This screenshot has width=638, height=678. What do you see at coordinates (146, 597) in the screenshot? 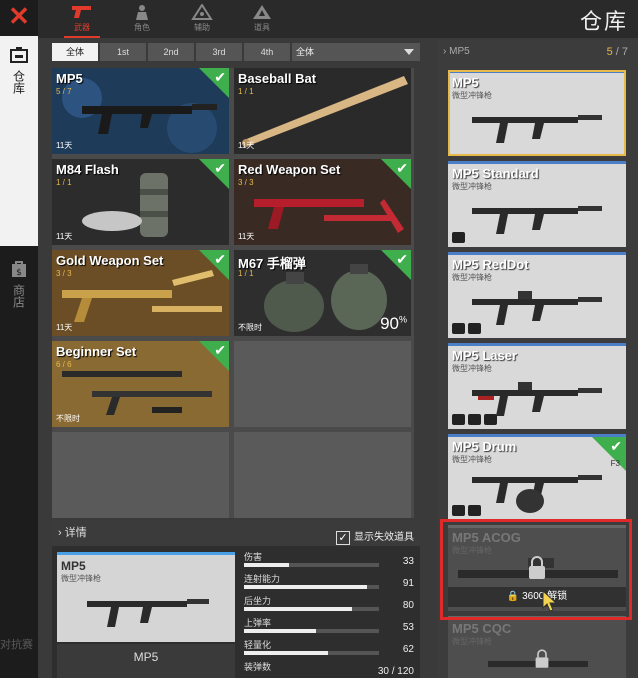
I see `details-thumbnail: MP5 微型冲锋枪` at bounding box center [146, 597].